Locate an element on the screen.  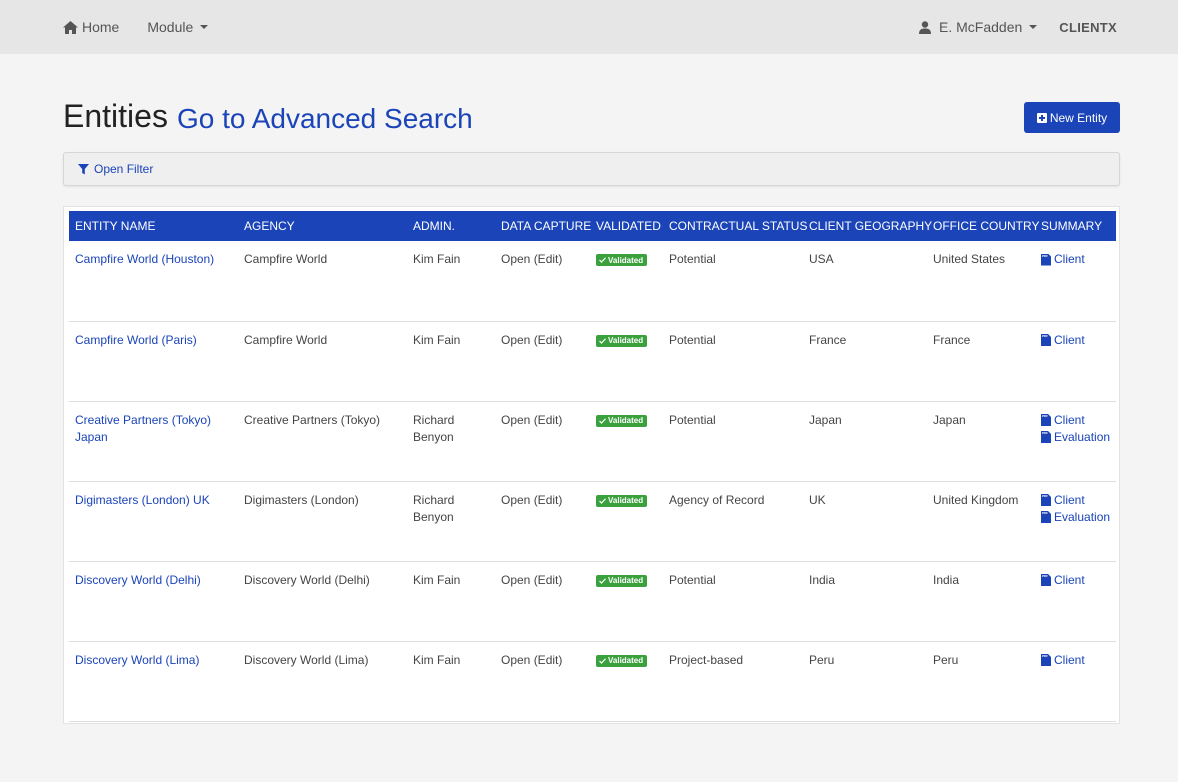
column-header: SUMMARY is located at coordinates (1075, 226).